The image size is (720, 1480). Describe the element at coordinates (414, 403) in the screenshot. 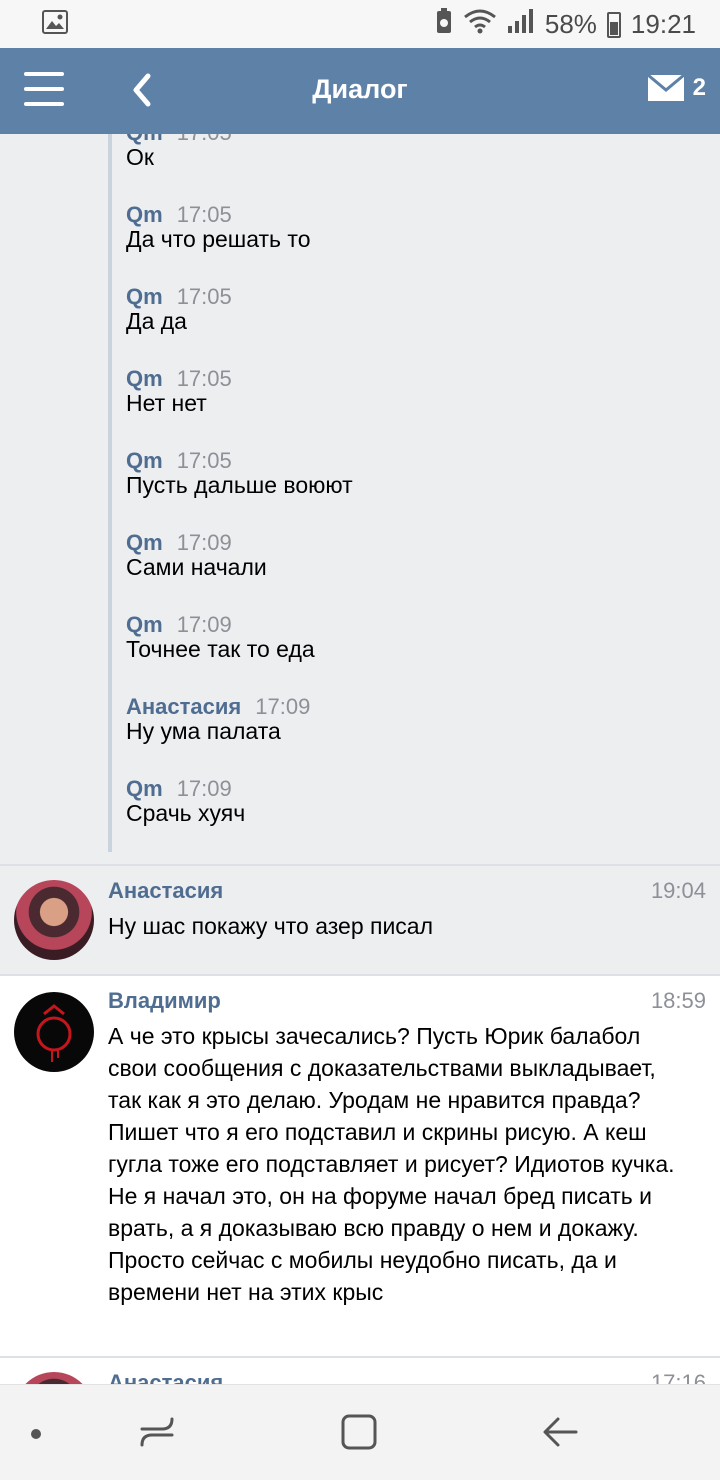

I see `forwarded-message: Qm 17:05 Нет нет` at that location.